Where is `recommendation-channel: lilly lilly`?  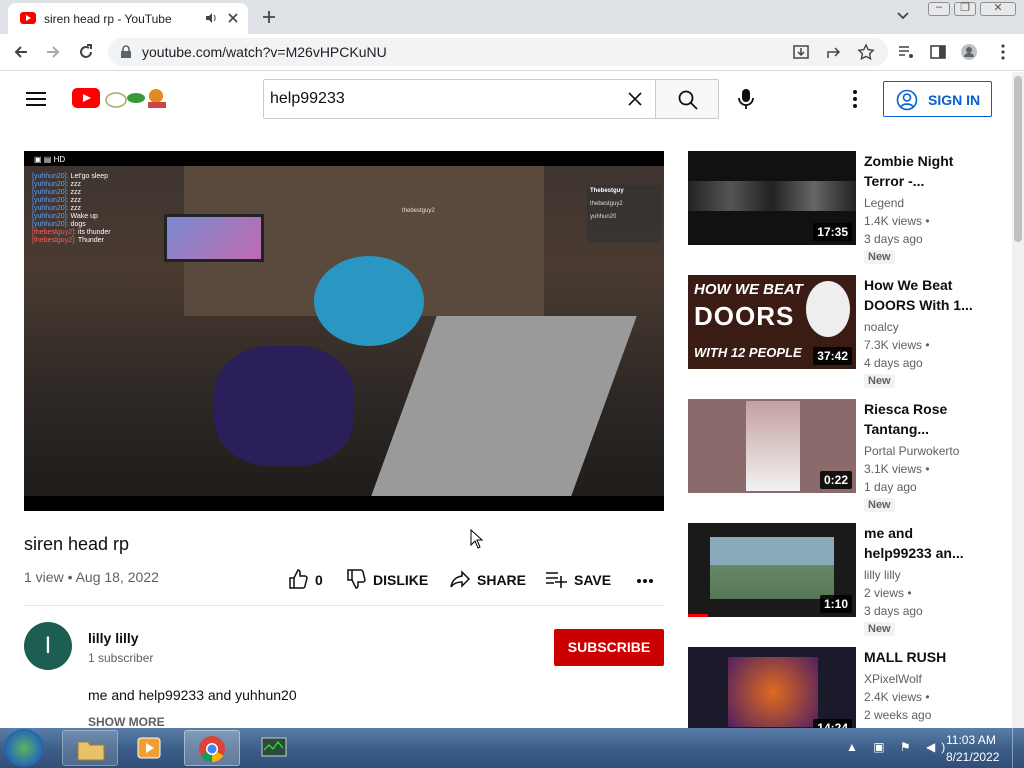 recommendation-channel: lilly lilly is located at coordinates (882, 575).